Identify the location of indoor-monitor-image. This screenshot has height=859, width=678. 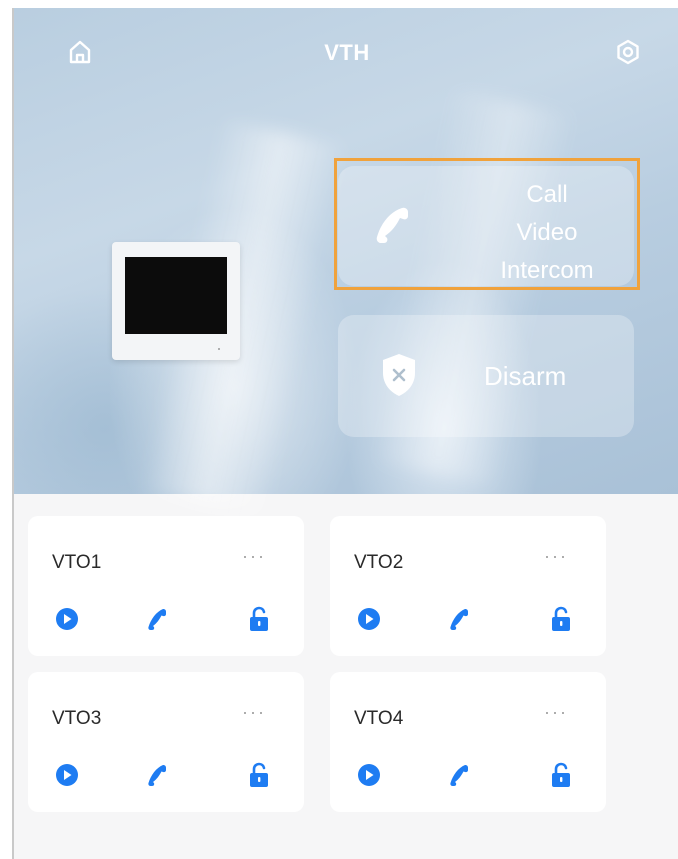
(176, 301).